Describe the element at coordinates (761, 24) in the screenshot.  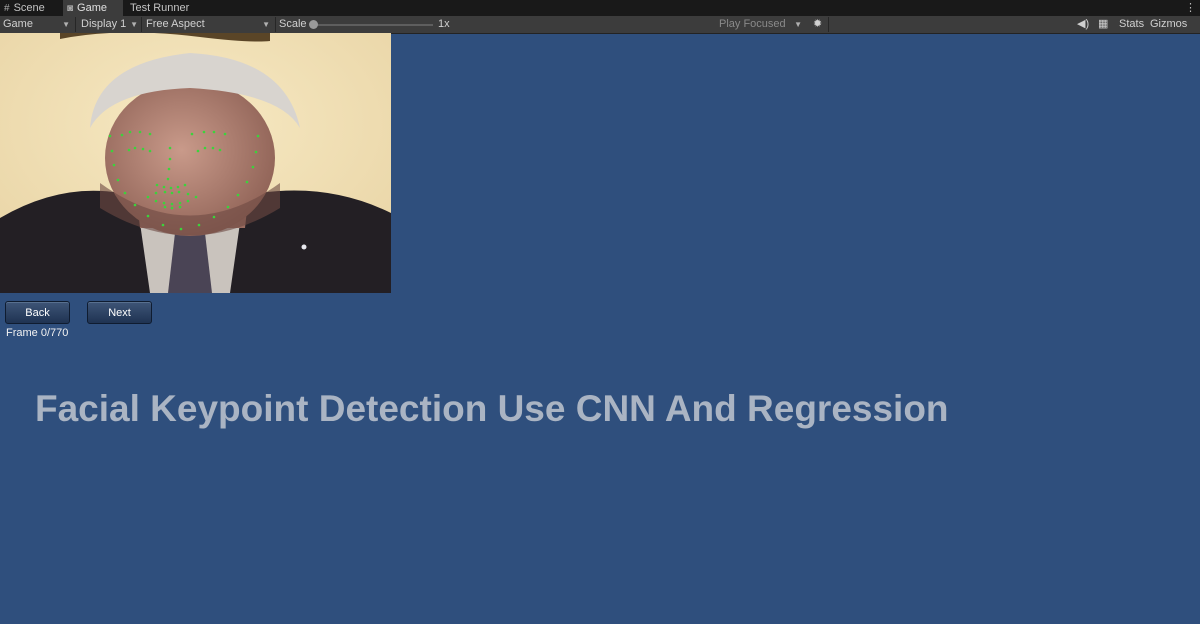
I see `play-mode-dropdown: Play Focused ▼` at that location.